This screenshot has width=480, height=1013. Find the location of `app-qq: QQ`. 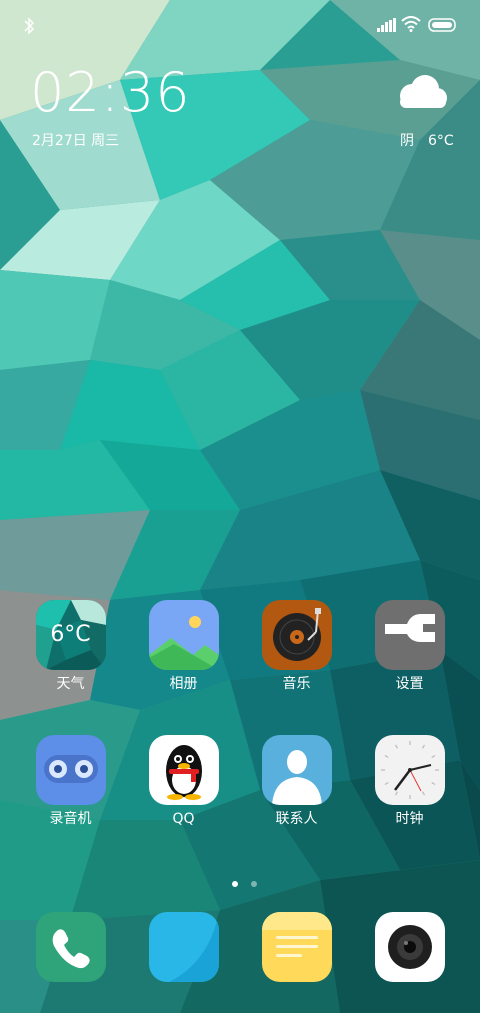

app-qq: QQ is located at coordinates (183, 781).